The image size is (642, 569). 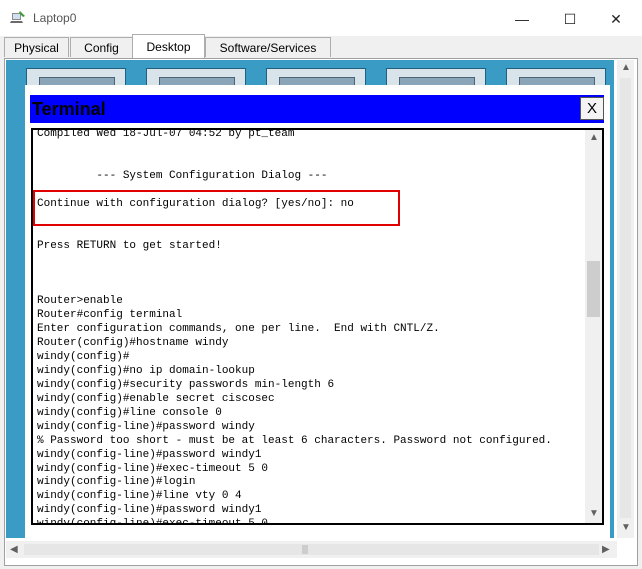 What do you see at coordinates (268, 47) in the screenshot?
I see `tab-software-services: Software/Services` at bounding box center [268, 47].